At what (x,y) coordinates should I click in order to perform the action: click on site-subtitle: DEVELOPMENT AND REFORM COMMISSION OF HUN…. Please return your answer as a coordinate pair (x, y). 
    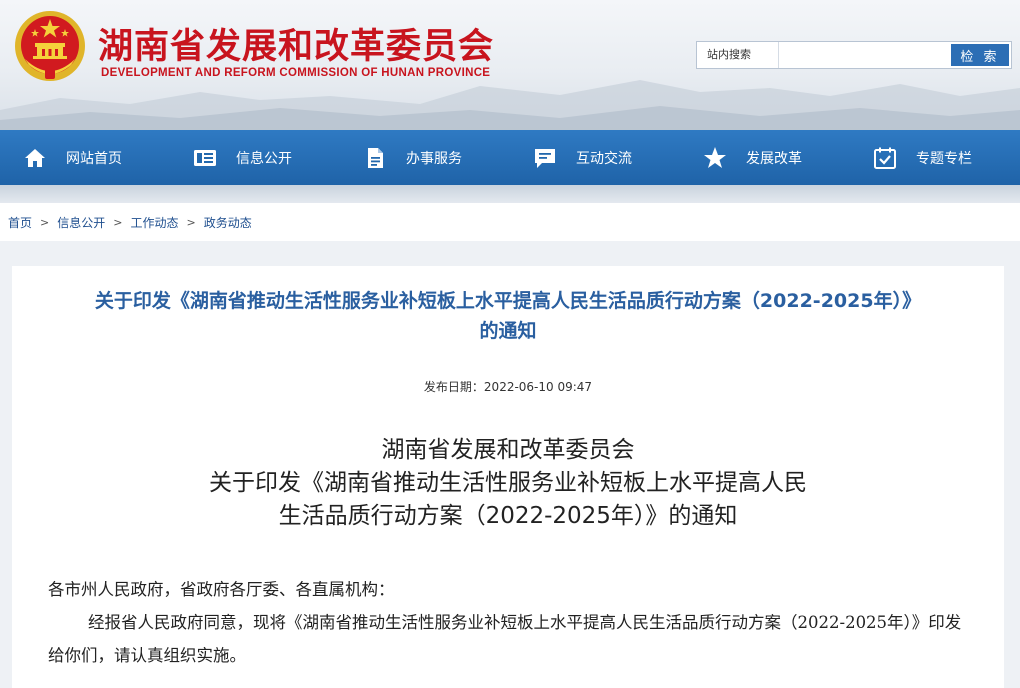
    Looking at the image, I should click on (296, 73).